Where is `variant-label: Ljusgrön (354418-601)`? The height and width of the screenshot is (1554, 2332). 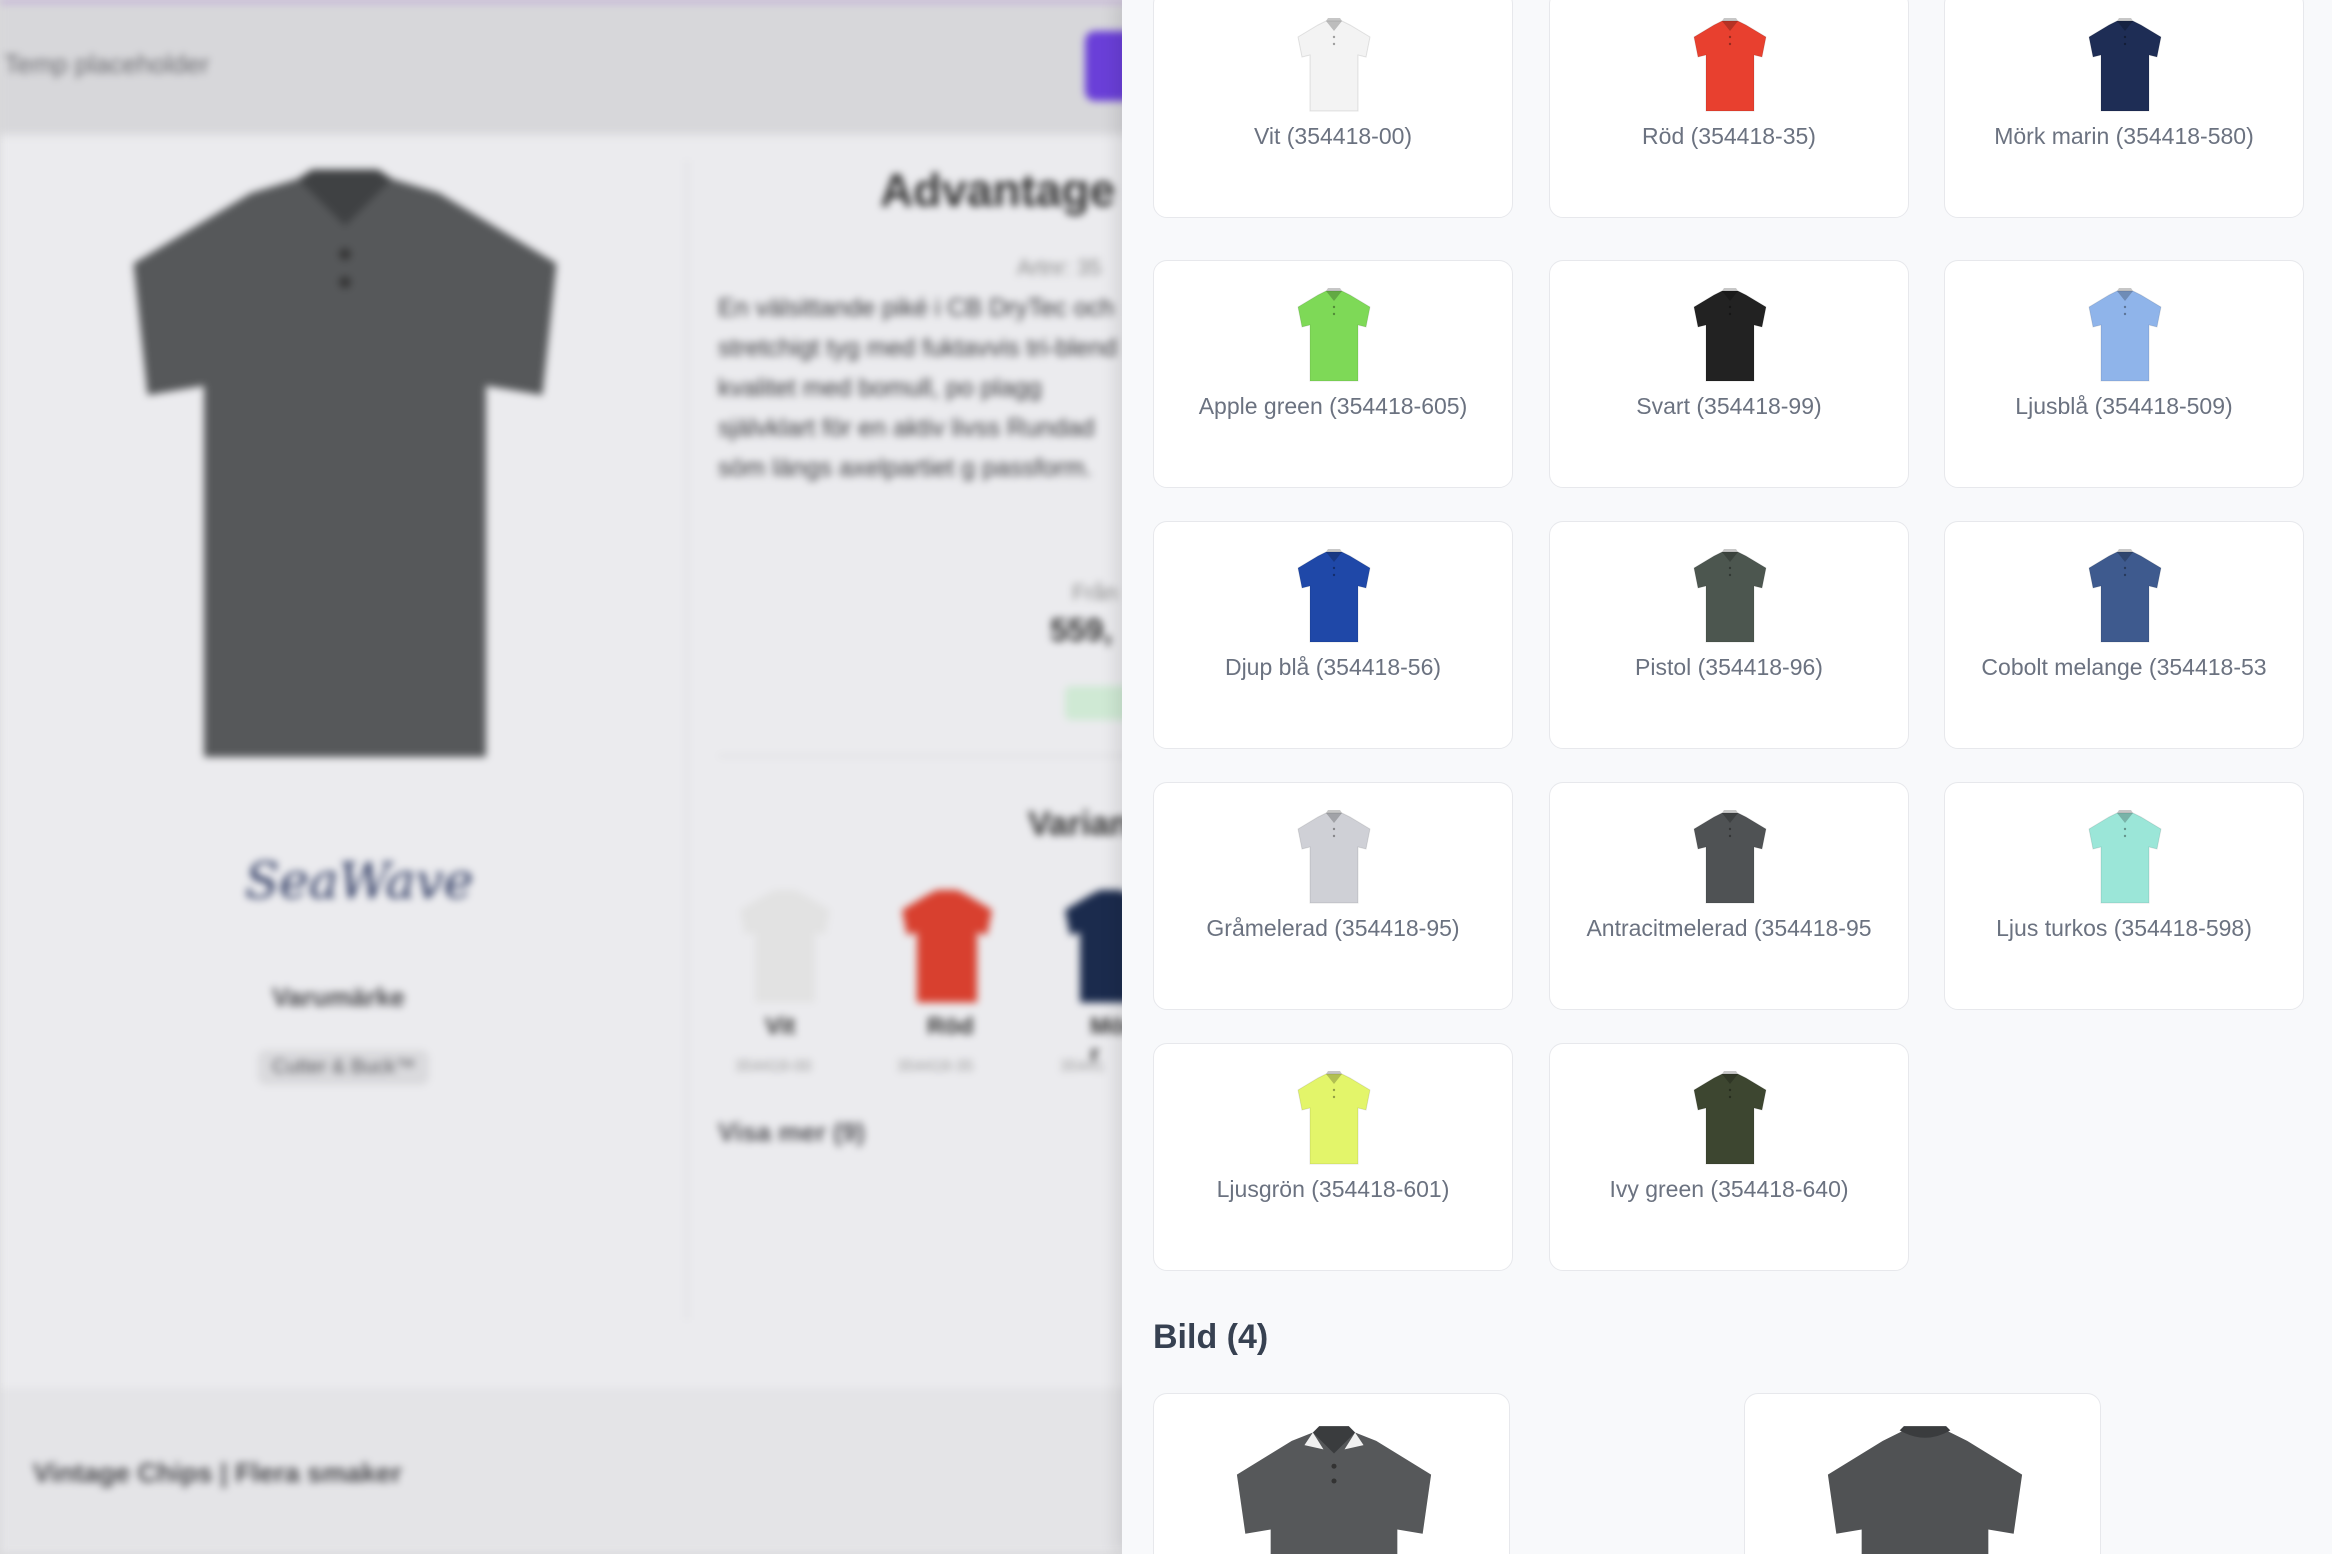
variant-label: Ljusgrön (354418-601) is located at coordinates (1333, 1189).